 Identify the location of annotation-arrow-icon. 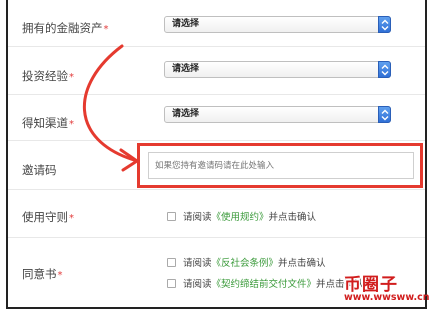
(111, 108).